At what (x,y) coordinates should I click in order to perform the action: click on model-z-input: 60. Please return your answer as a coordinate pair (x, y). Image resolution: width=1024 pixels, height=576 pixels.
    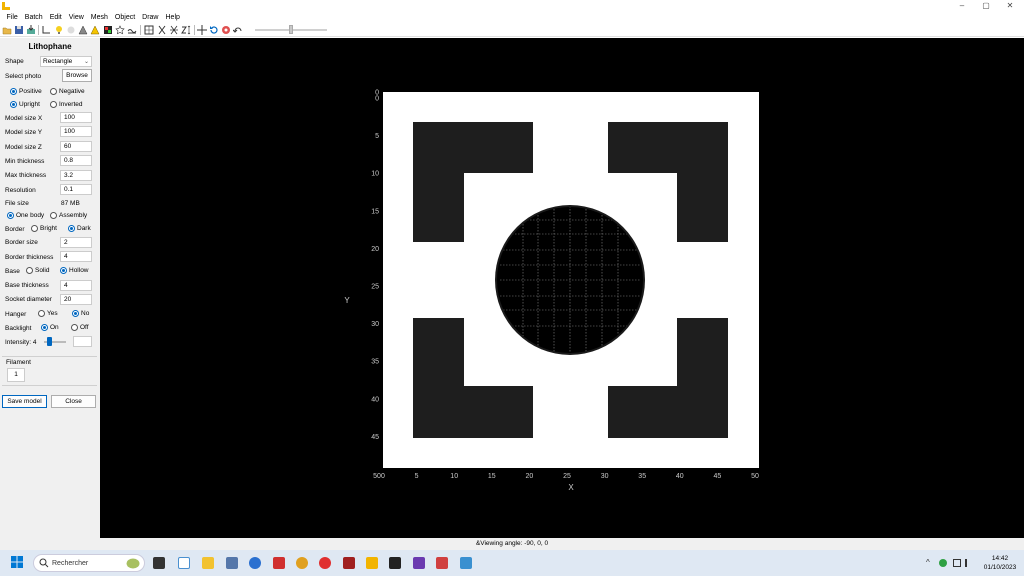
    Looking at the image, I should click on (76, 146).